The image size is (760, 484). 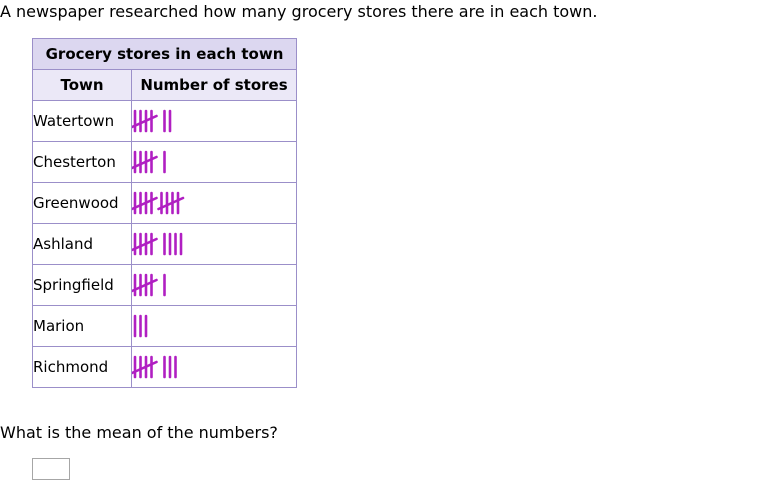 I want to click on answer-input, so click(x=51, y=469).